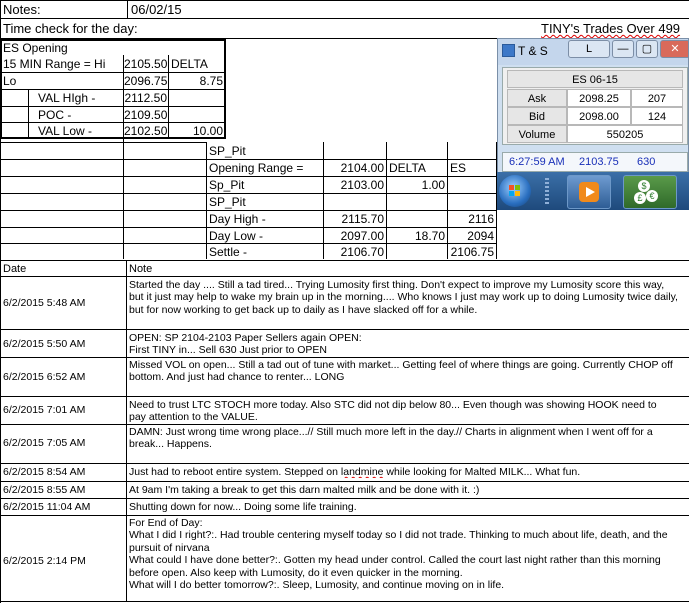 The height and width of the screenshot is (603, 689). What do you see at coordinates (625, 134) in the screenshot?
I see `ts-volume: 550205` at bounding box center [625, 134].